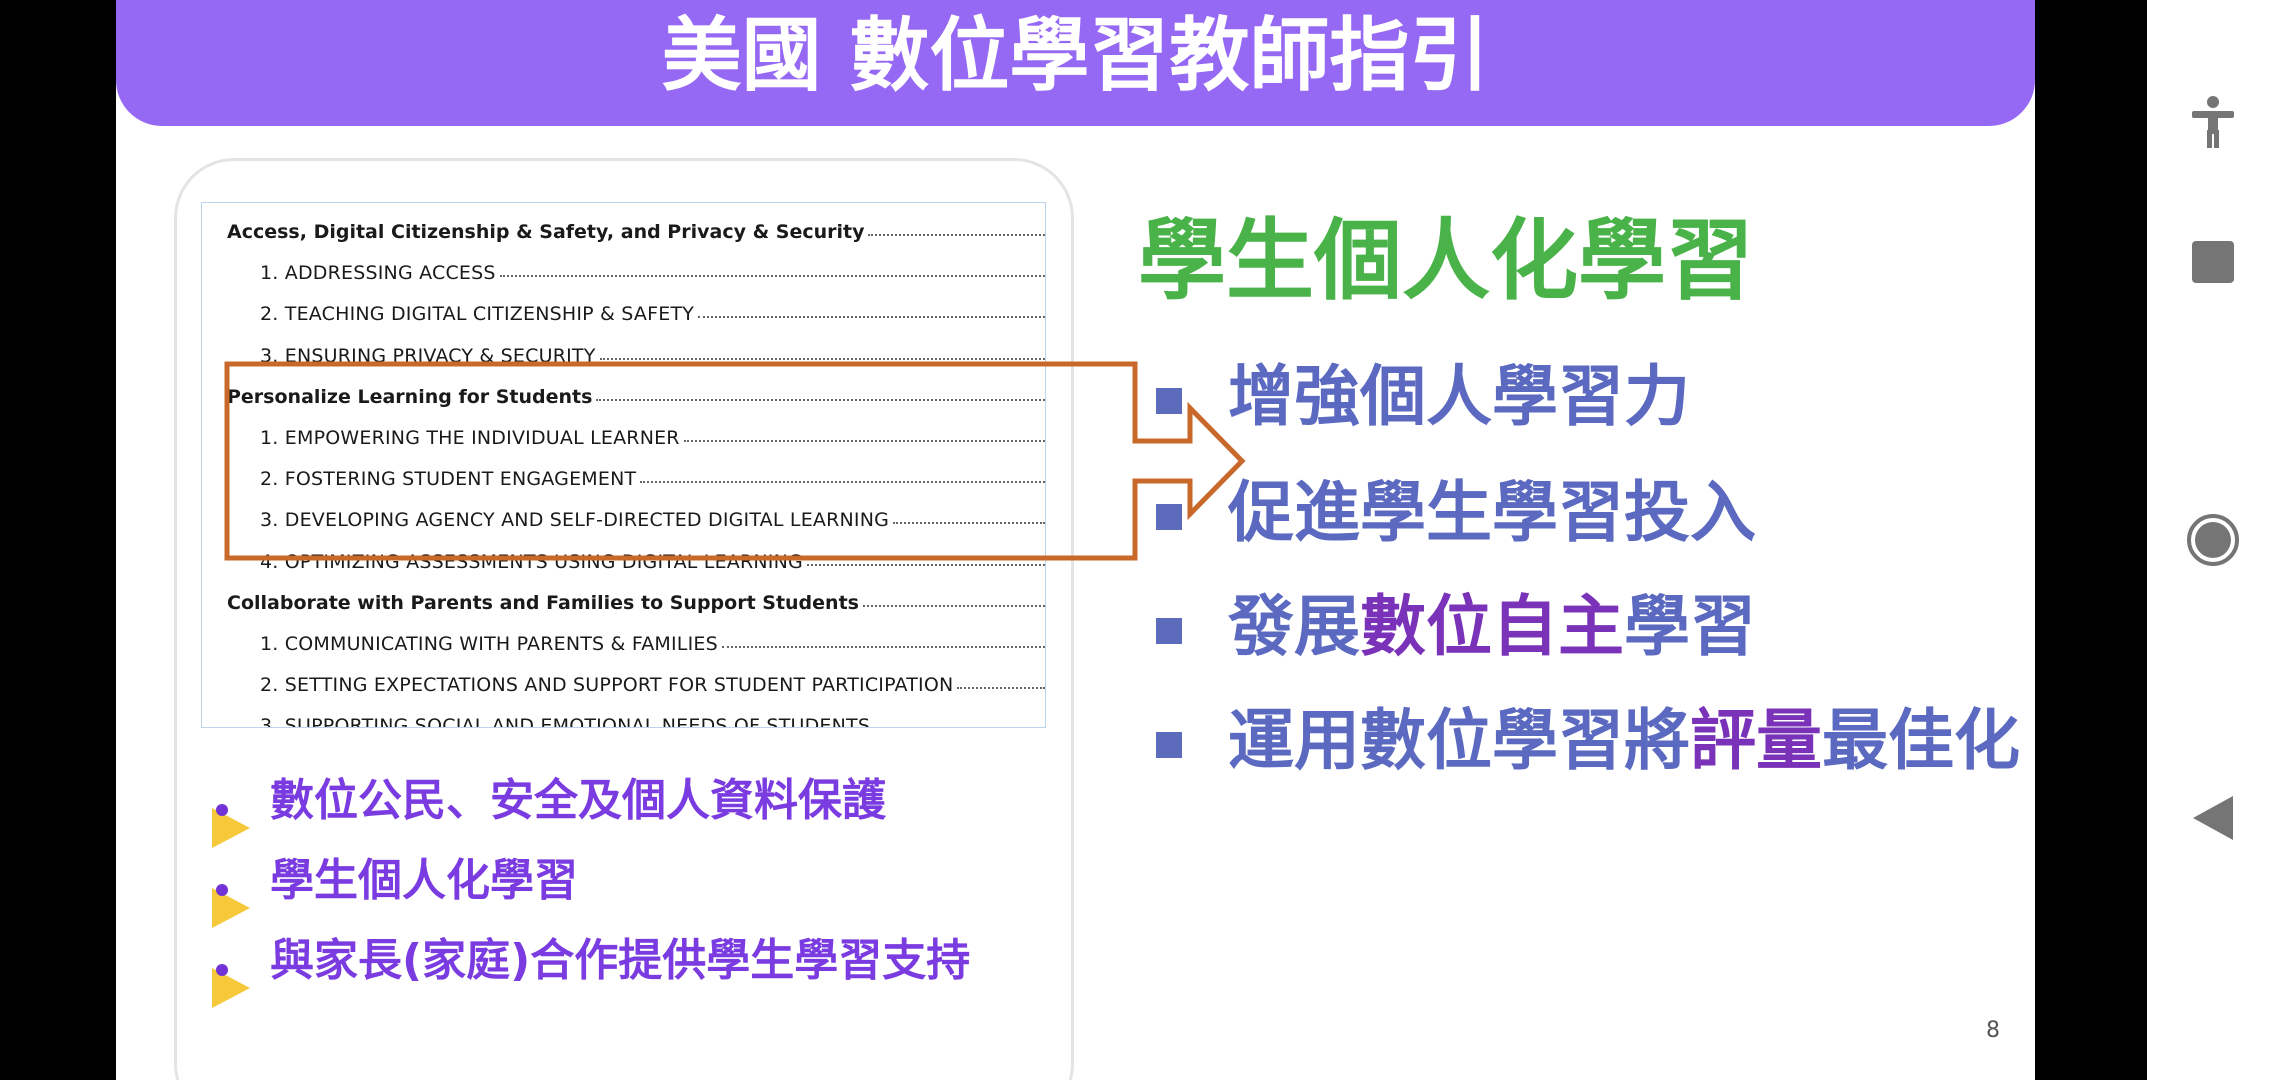  What do you see at coordinates (623, 264) in the screenshot?
I see `toc-item: 1. ADDRESSING ACCESS` at bounding box center [623, 264].